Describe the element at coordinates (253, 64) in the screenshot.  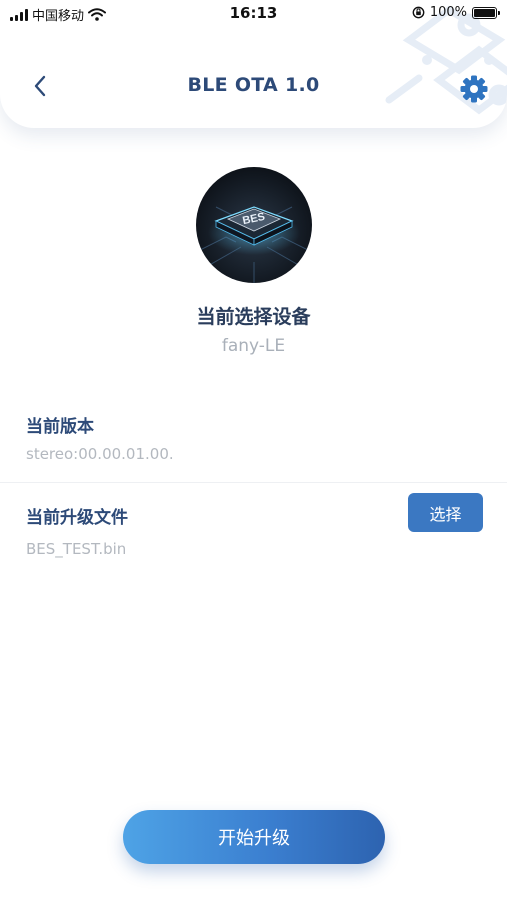
I see `header-bar: 中国移动 16:13 100% BLE OTA 1.0` at that location.